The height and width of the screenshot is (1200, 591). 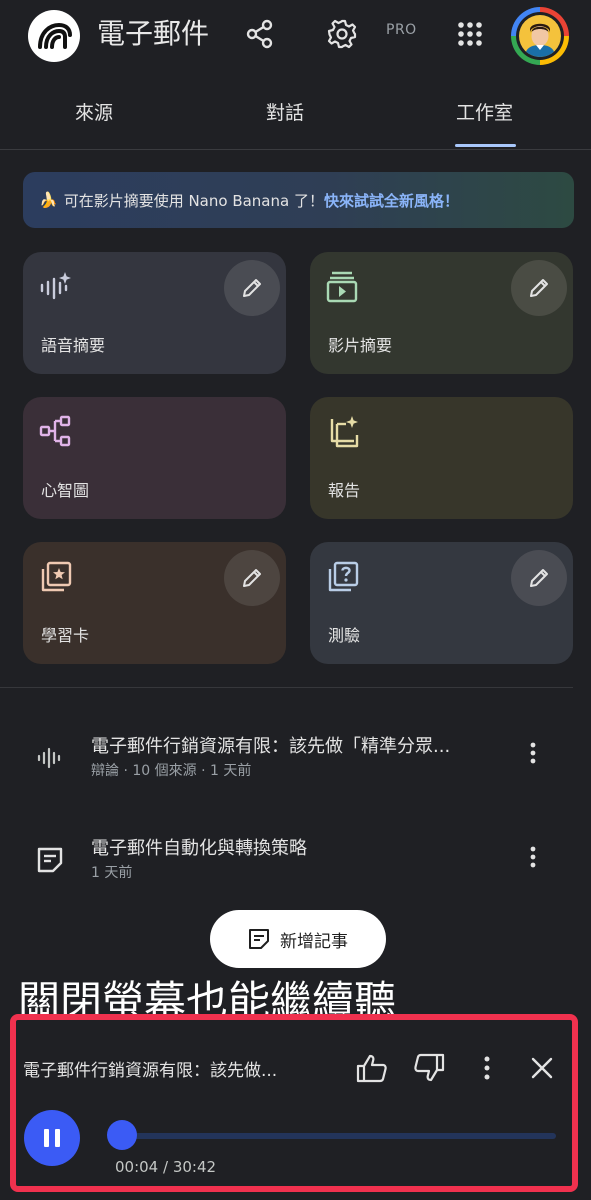 What do you see at coordinates (391, 200) in the screenshot?
I see `banner-link: 快來試試全新風格！` at bounding box center [391, 200].